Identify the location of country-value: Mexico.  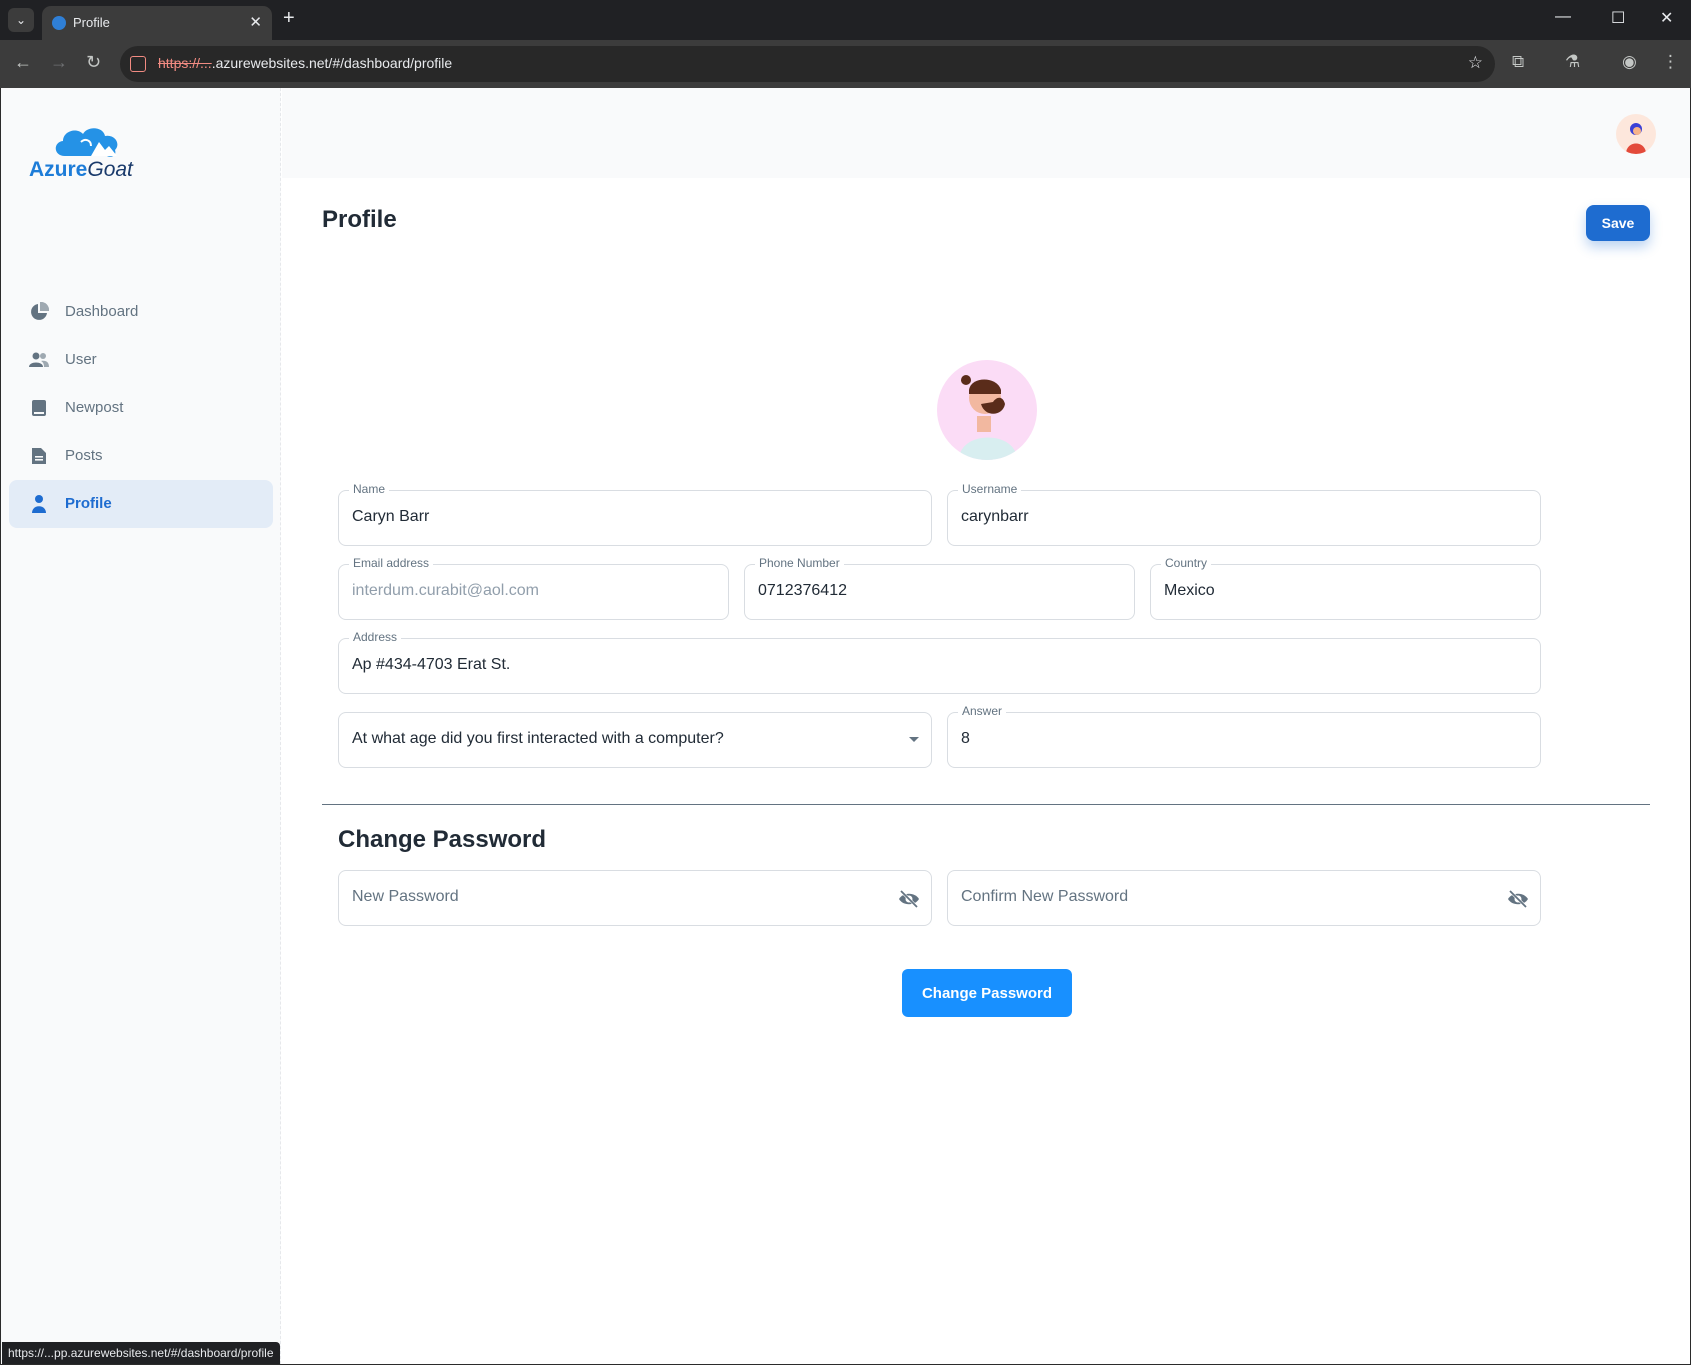
(1189, 591).